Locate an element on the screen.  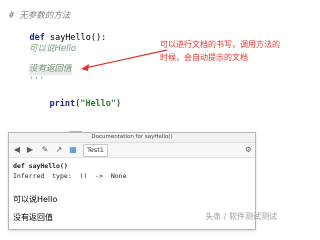
print-argument: "Hello" is located at coordinates (98, 104).